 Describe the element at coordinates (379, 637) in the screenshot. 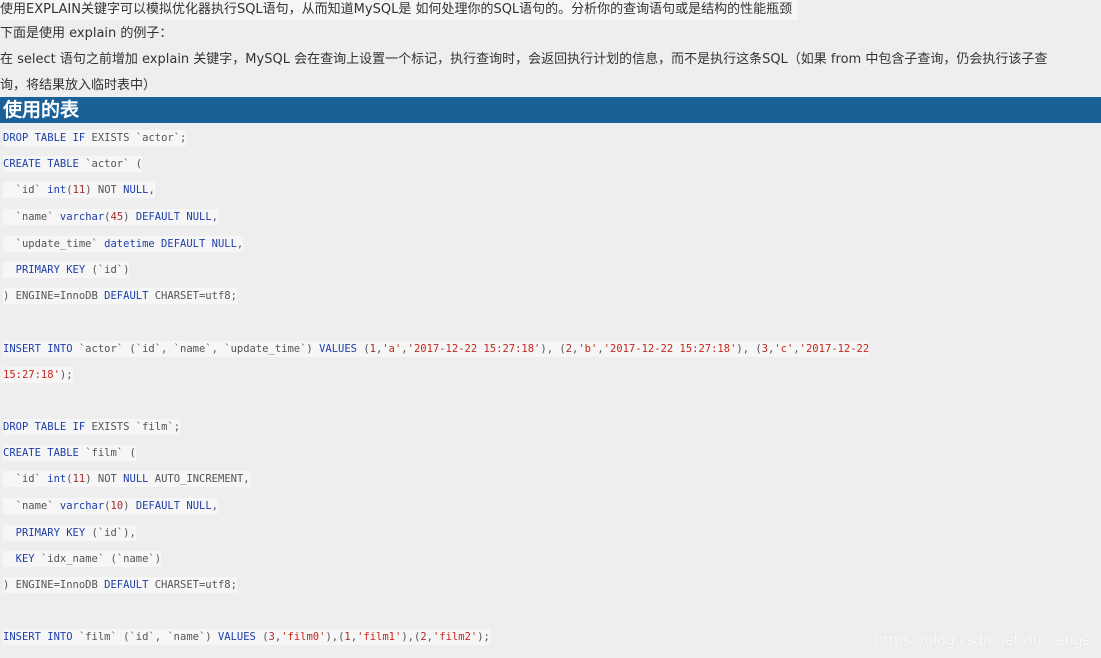

I see `code-token: 'film1'` at that location.